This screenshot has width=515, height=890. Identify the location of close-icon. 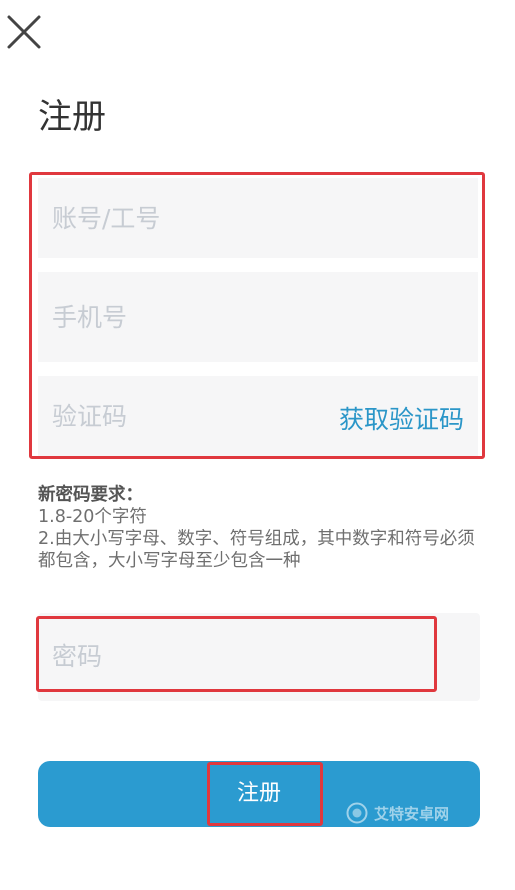
(24, 32).